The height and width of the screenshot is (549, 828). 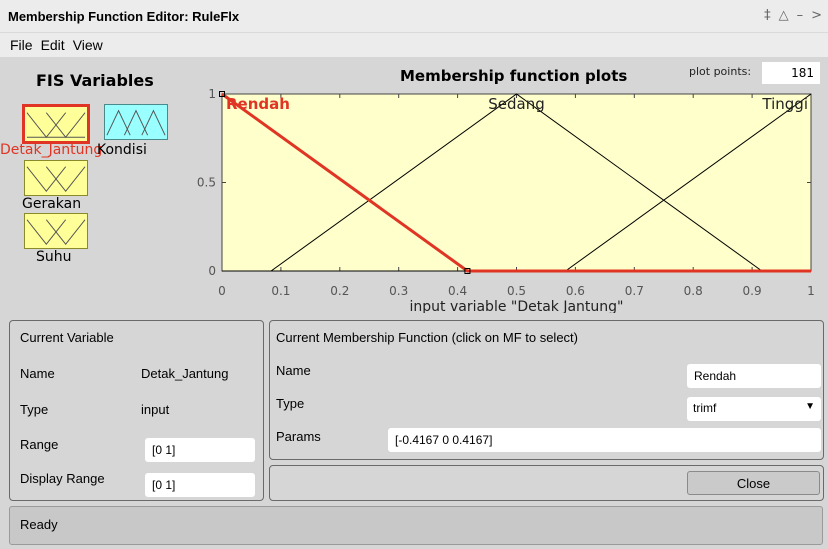 I want to click on cv-name-label: Name, so click(x=37, y=373).